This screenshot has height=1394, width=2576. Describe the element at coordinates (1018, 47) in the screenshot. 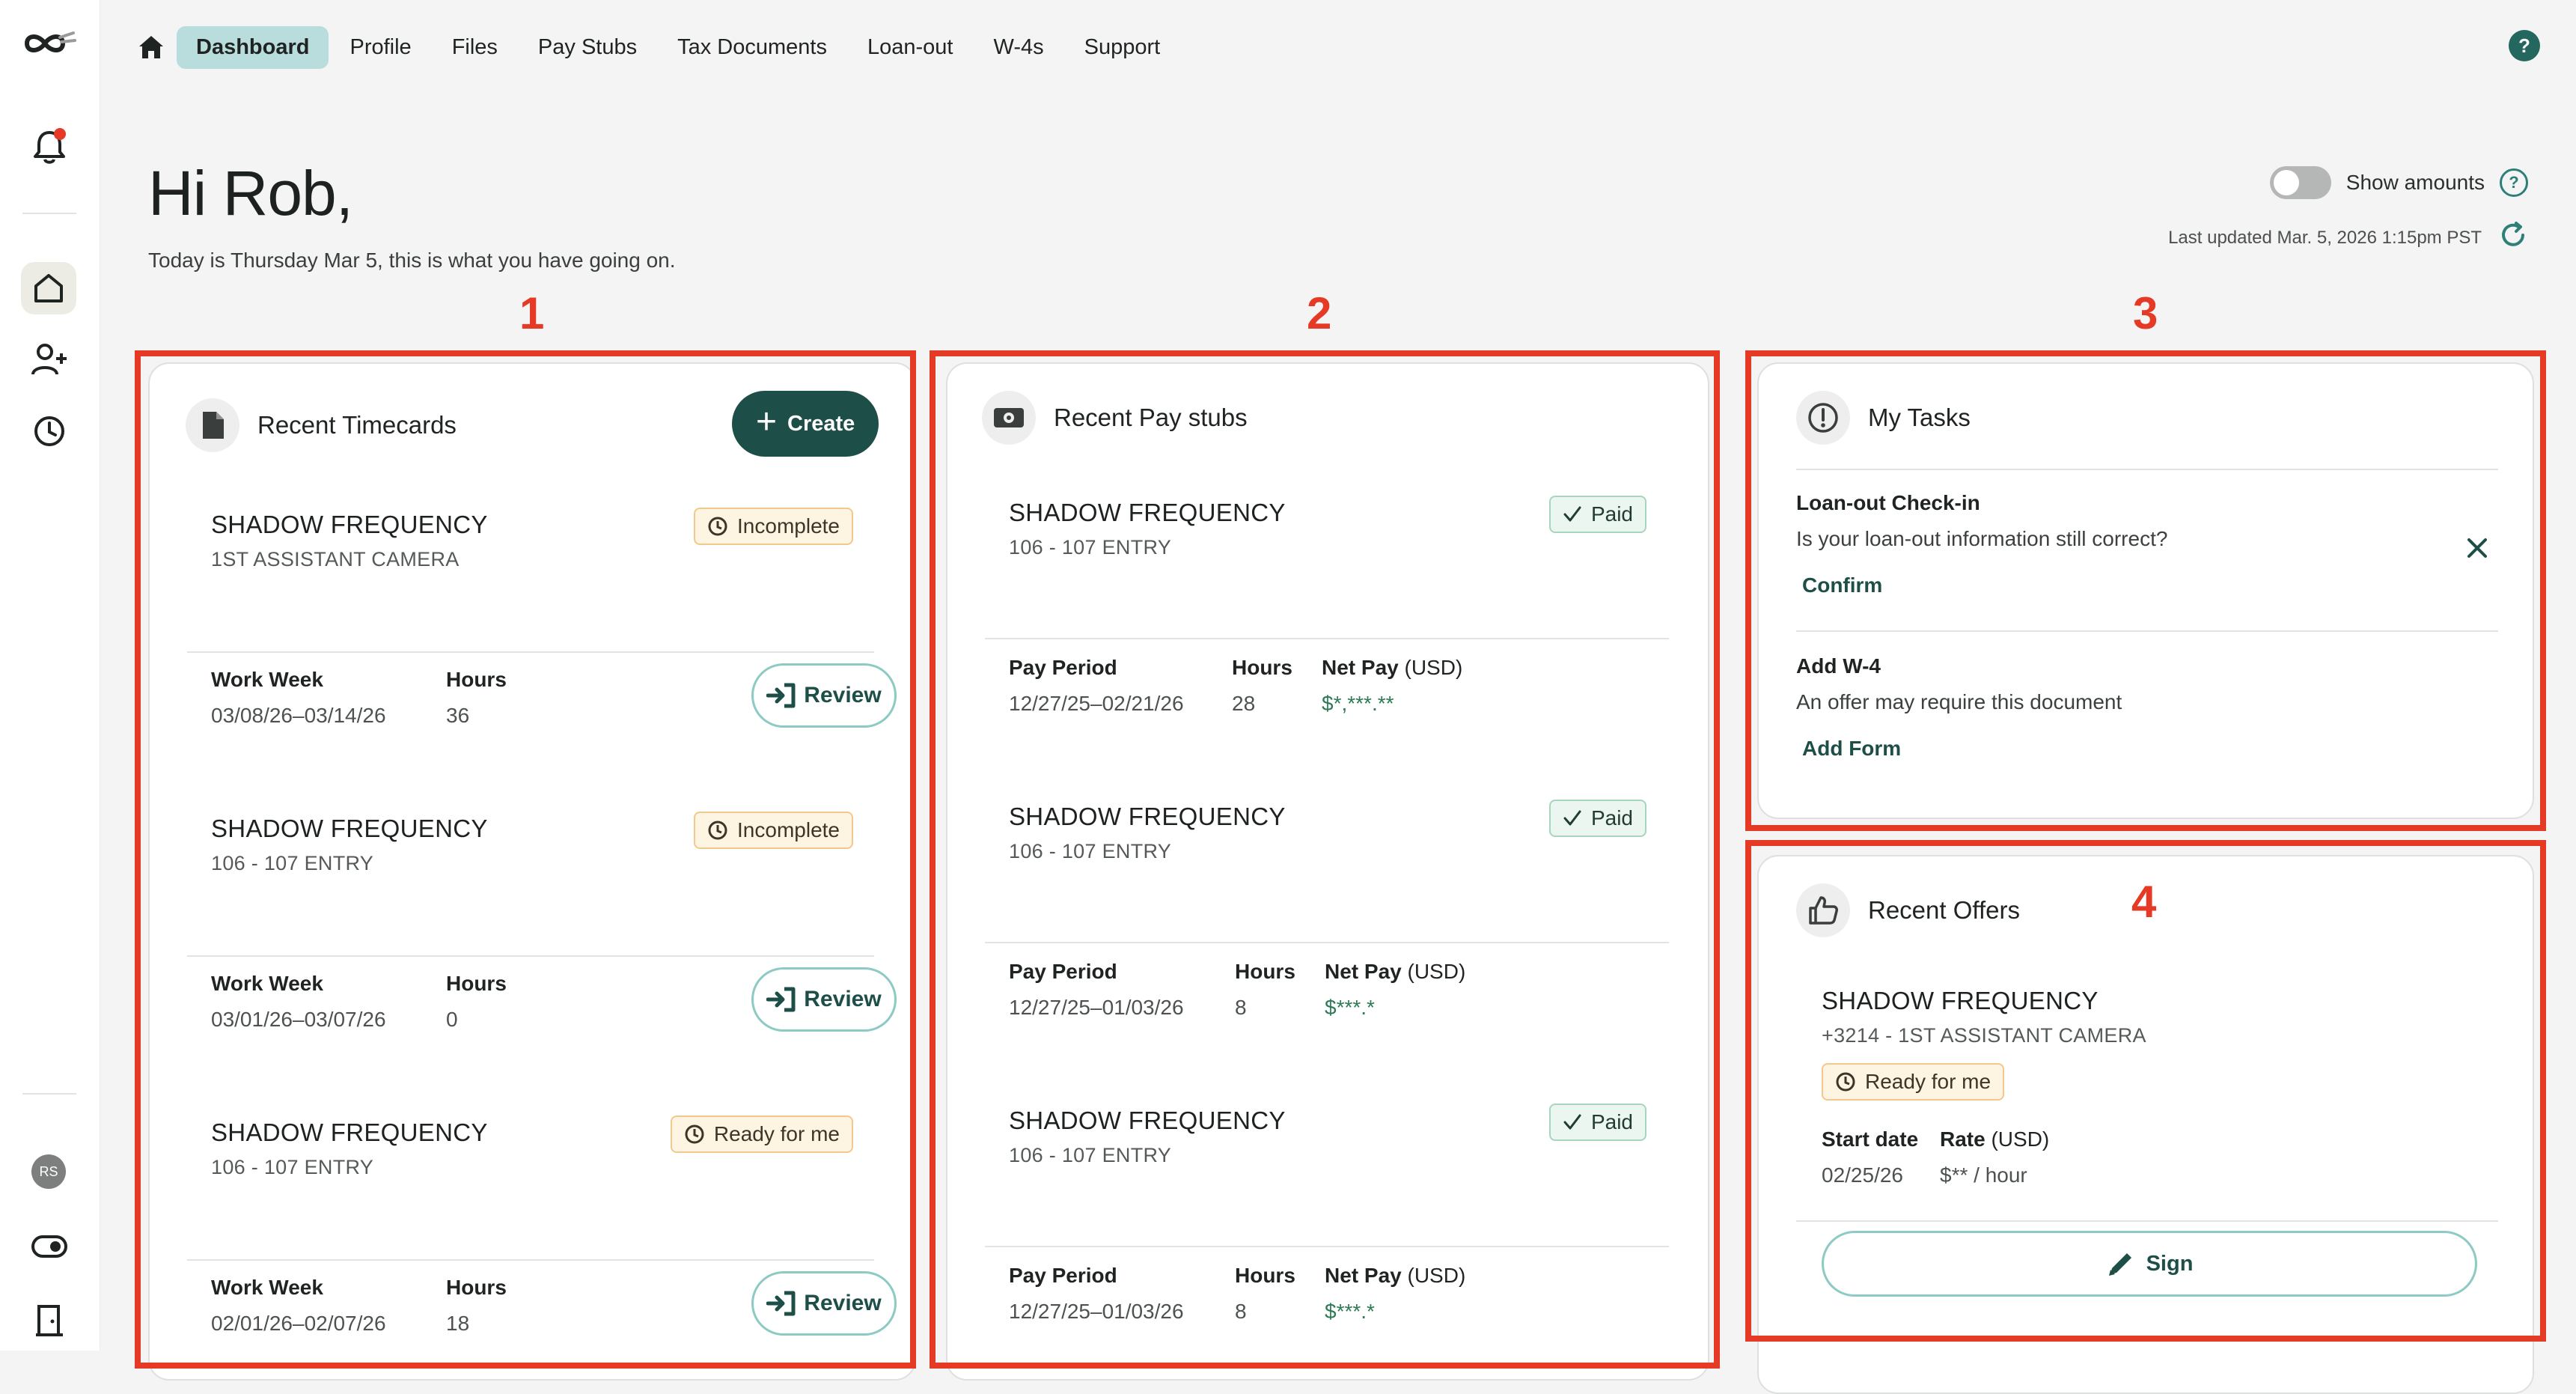

I see `tab-w4s: W-4s` at that location.